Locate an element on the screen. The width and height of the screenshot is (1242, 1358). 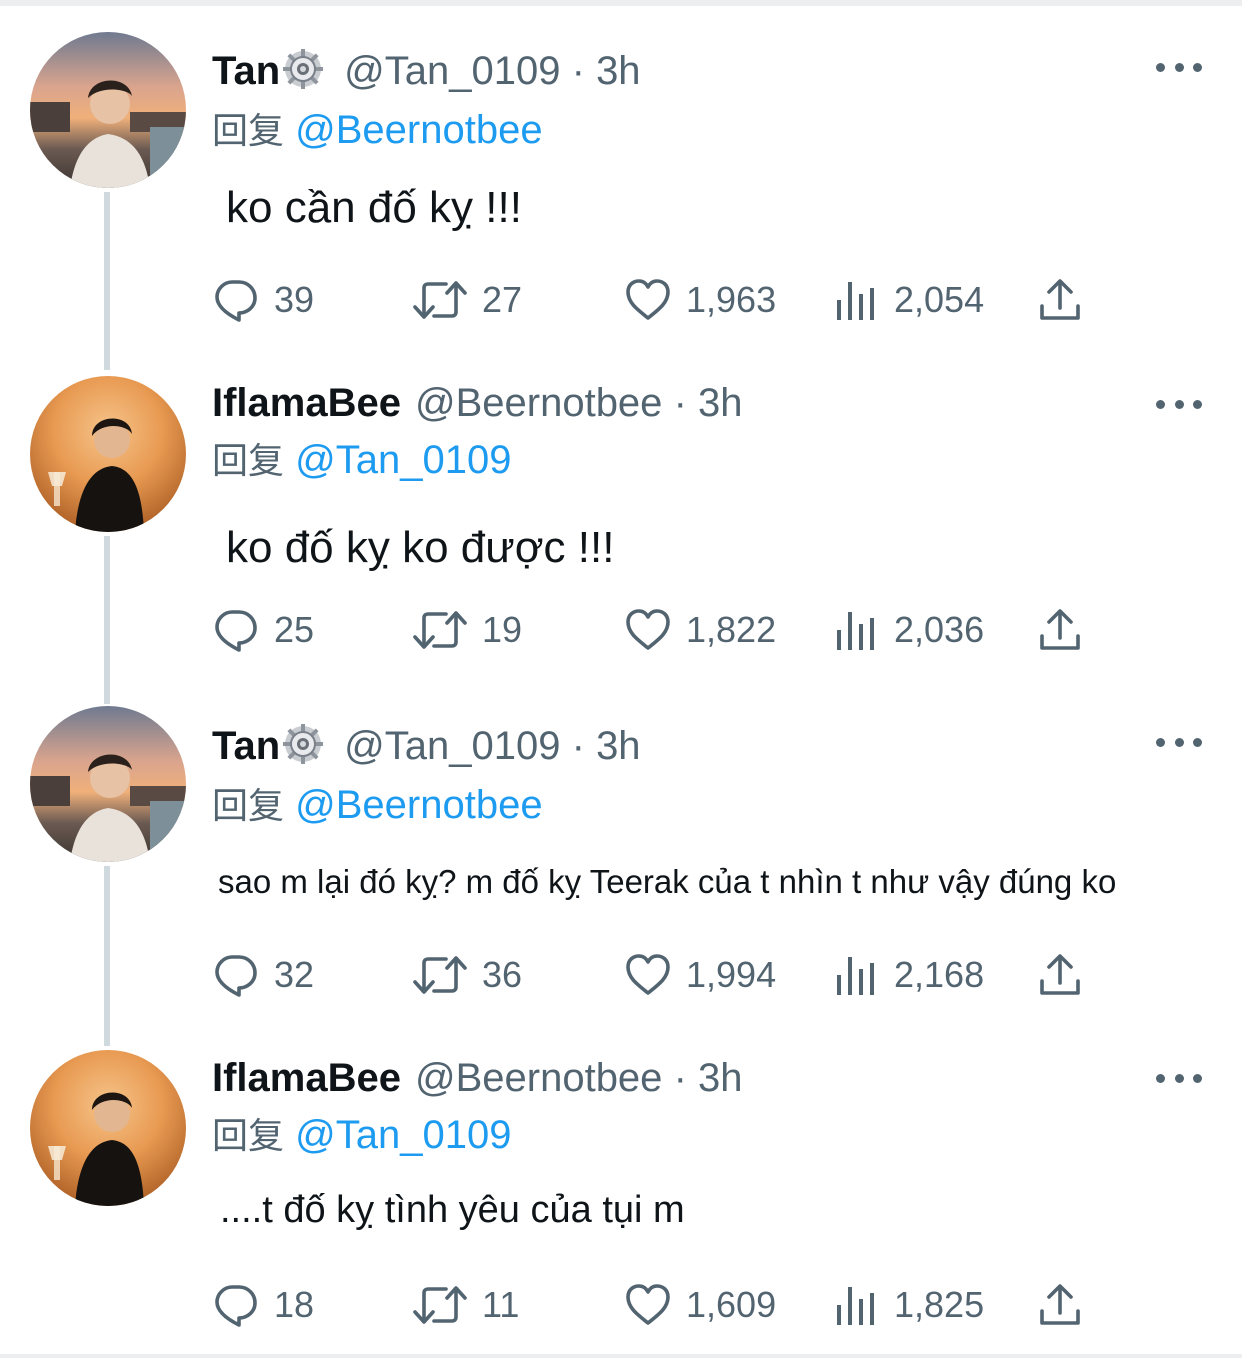
tweet-text: ko cần đố kỵ !!! is located at coordinates (374, 207).